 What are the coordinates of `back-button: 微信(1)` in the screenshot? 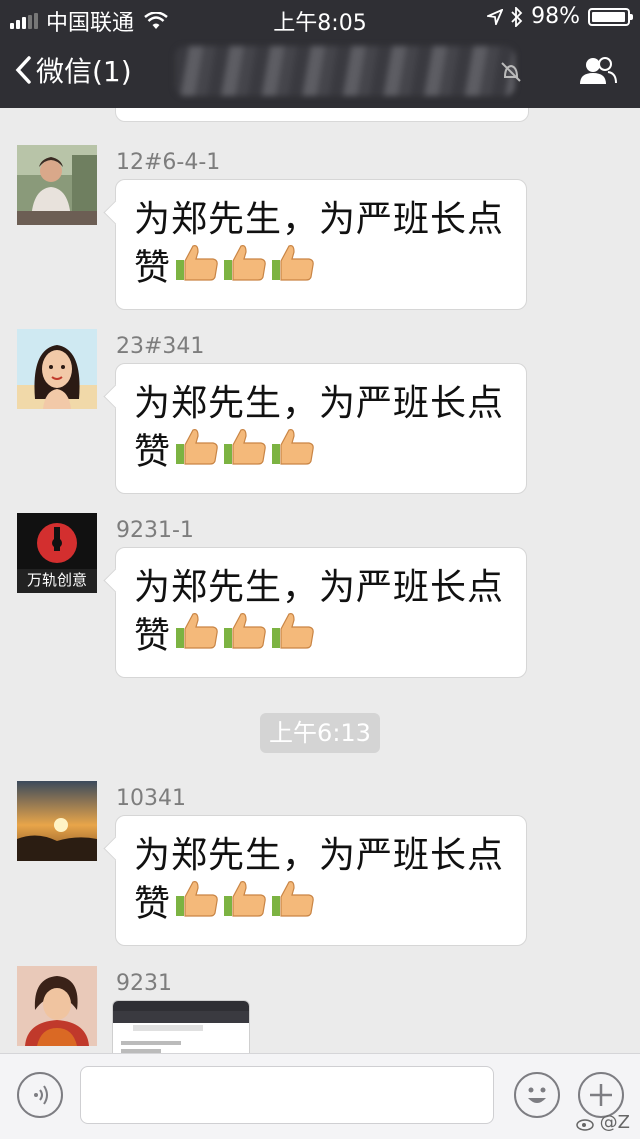 It's located at (73, 70).